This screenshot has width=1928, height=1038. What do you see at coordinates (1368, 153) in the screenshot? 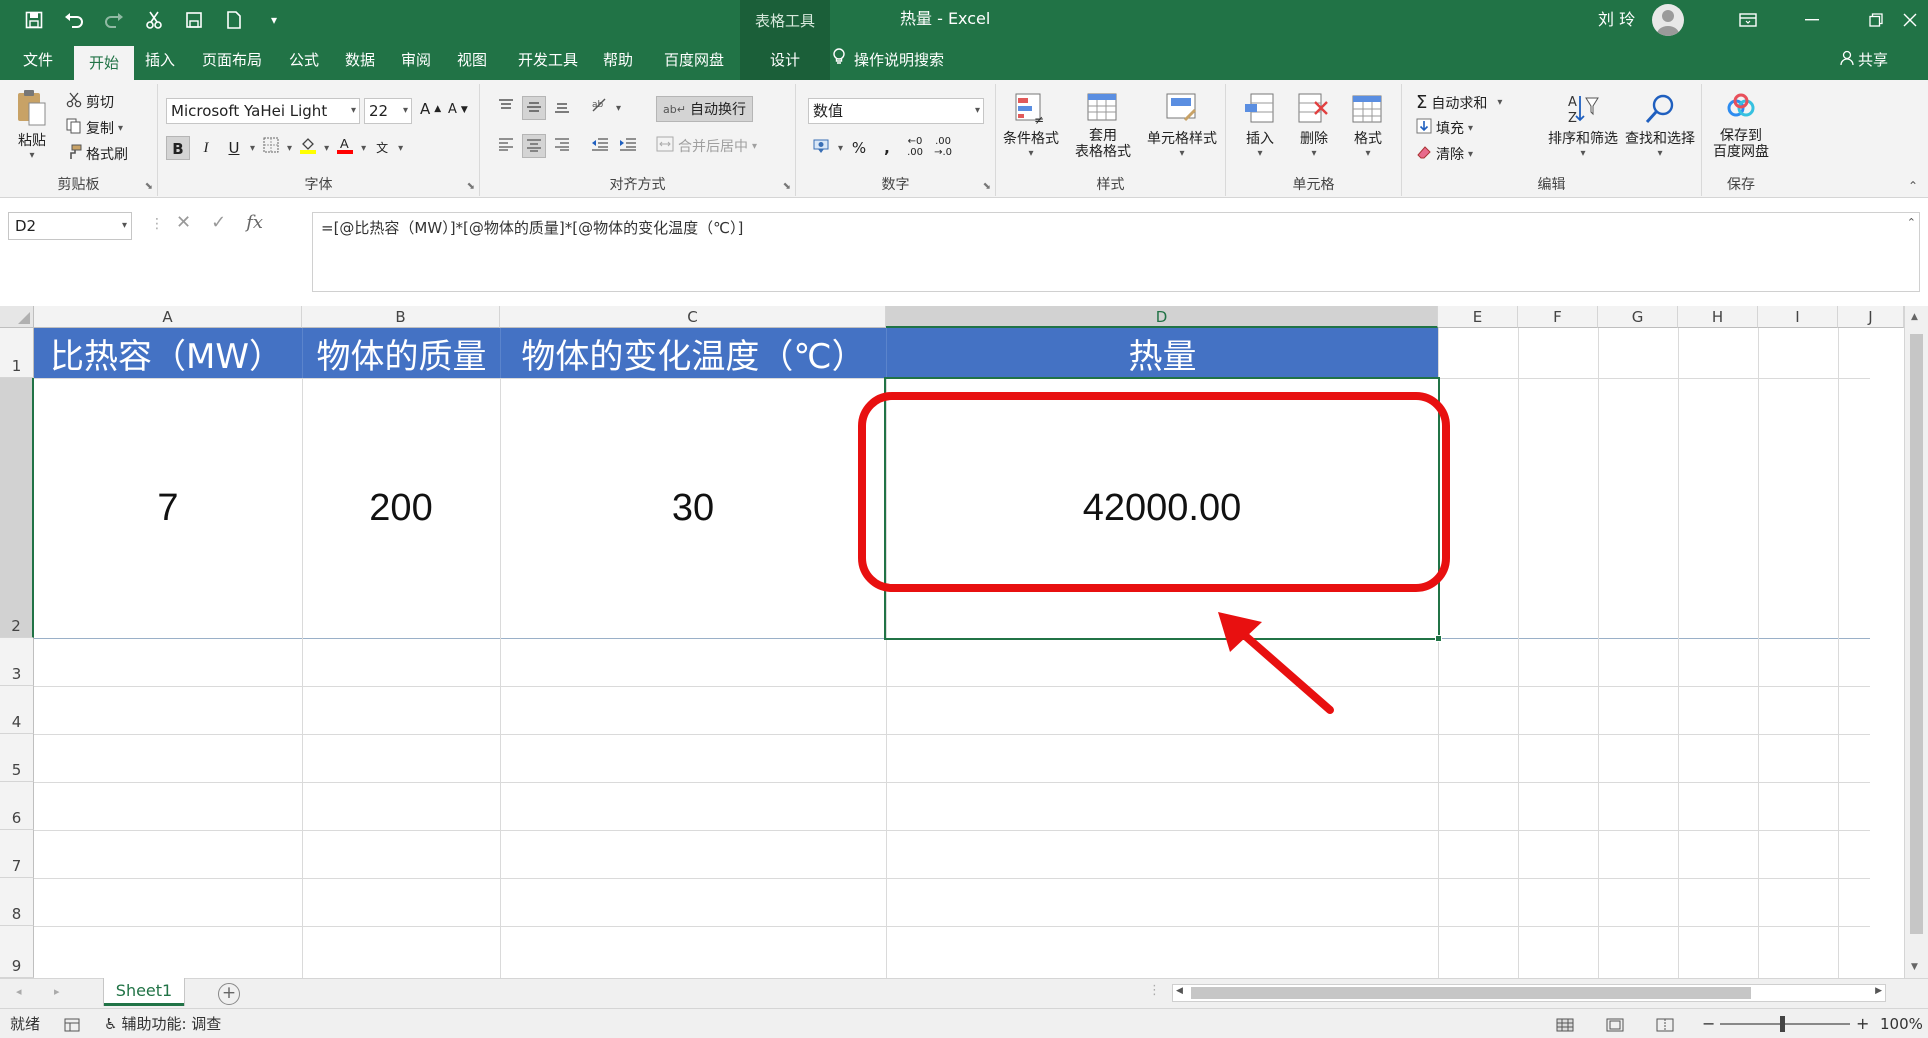
I see `format-dropdown-icon: ▾` at bounding box center [1368, 153].